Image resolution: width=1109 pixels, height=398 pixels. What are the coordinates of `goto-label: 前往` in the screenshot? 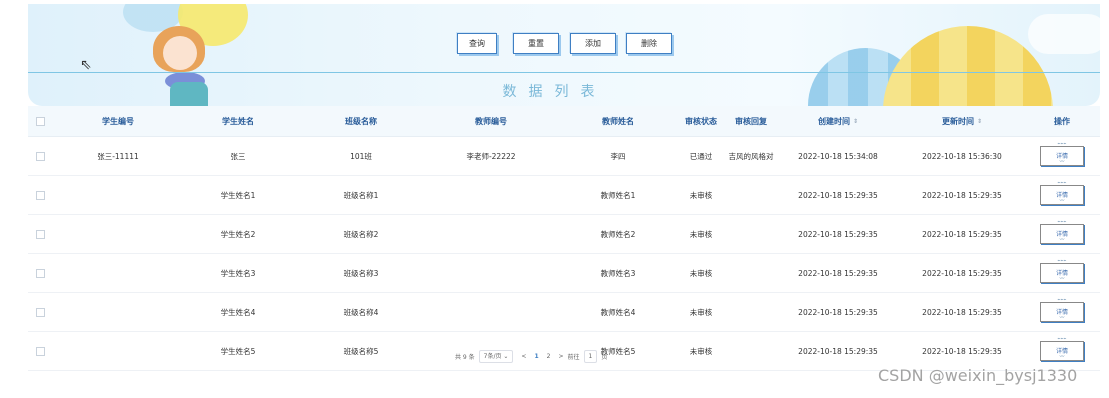 It's located at (573, 357).